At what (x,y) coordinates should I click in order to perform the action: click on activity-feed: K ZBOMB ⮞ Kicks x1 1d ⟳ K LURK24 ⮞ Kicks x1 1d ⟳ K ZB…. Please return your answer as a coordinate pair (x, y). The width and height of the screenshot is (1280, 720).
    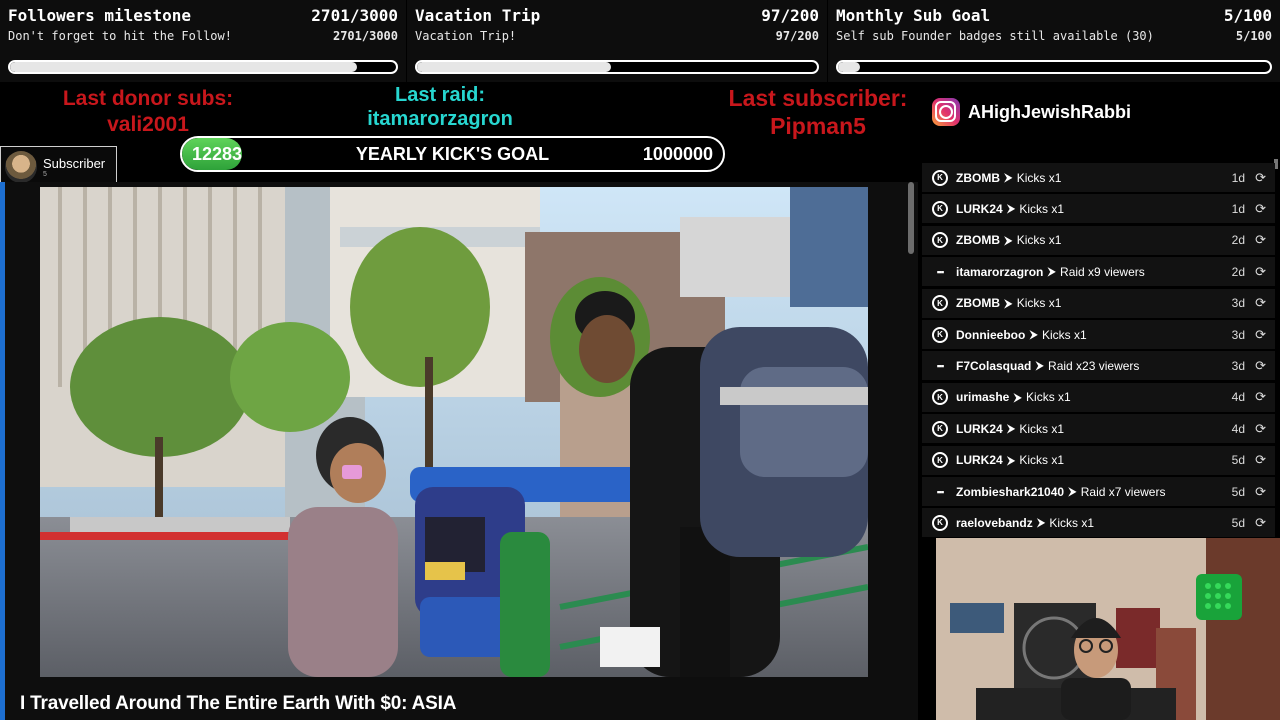
    Looking at the image, I should click on (1100, 347).